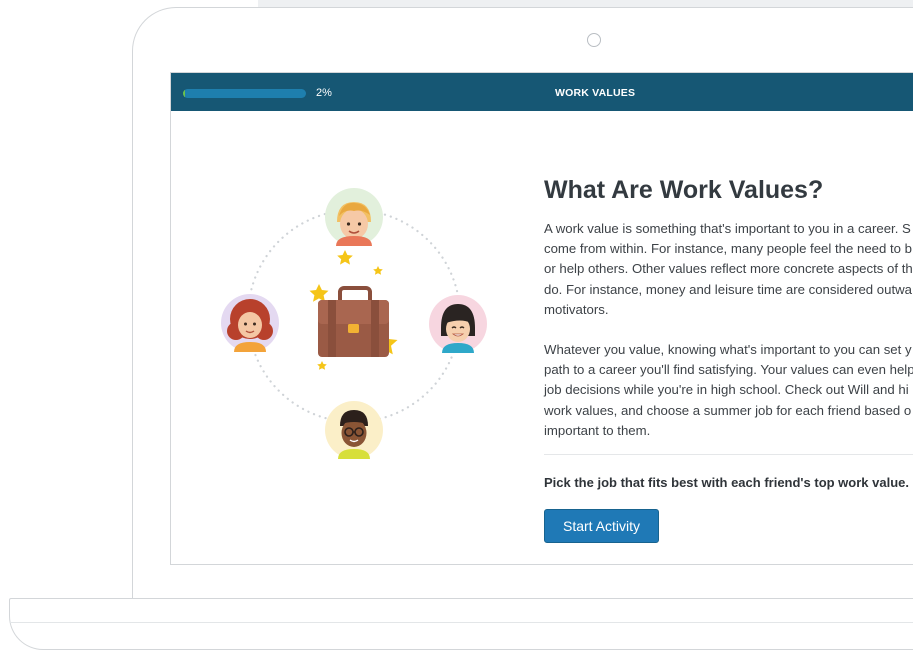  Describe the element at coordinates (458, 324) in the screenshot. I see `avatar-dark-hair-girl-icon` at that location.